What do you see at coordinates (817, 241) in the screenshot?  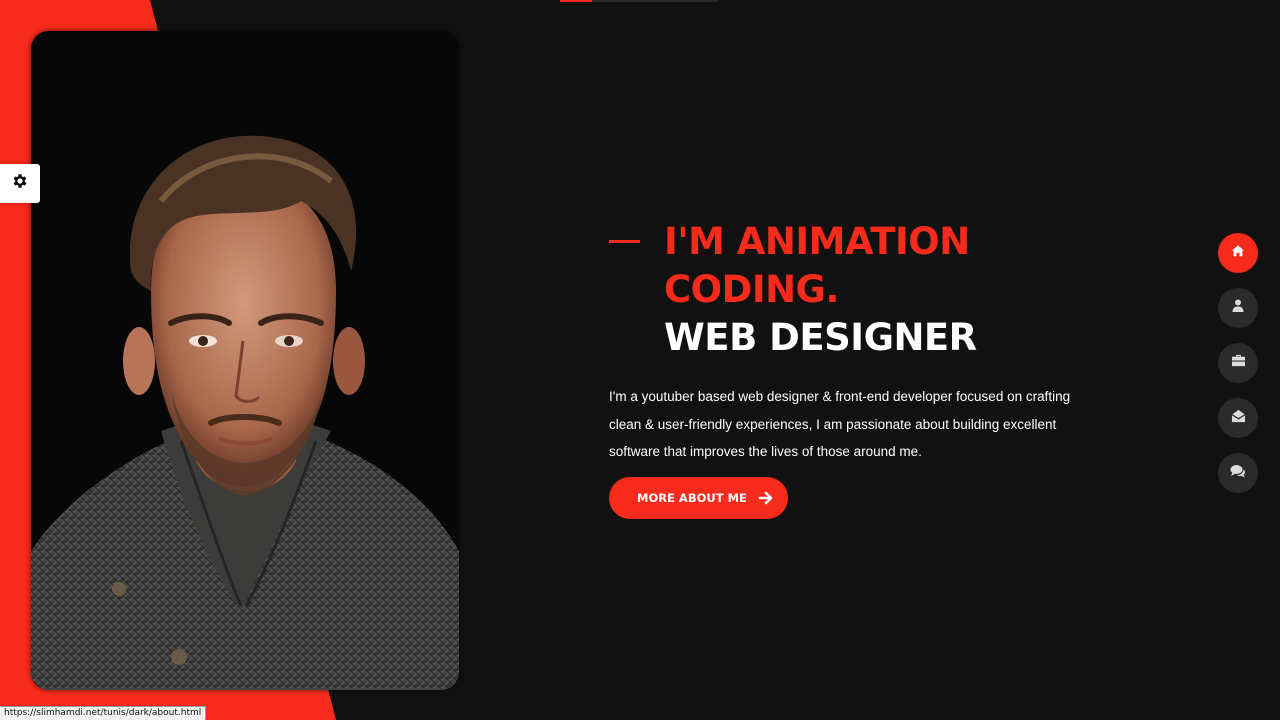 I see `hero-title-line-1: I'M ANIMATION` at bounding box center [817, 241].